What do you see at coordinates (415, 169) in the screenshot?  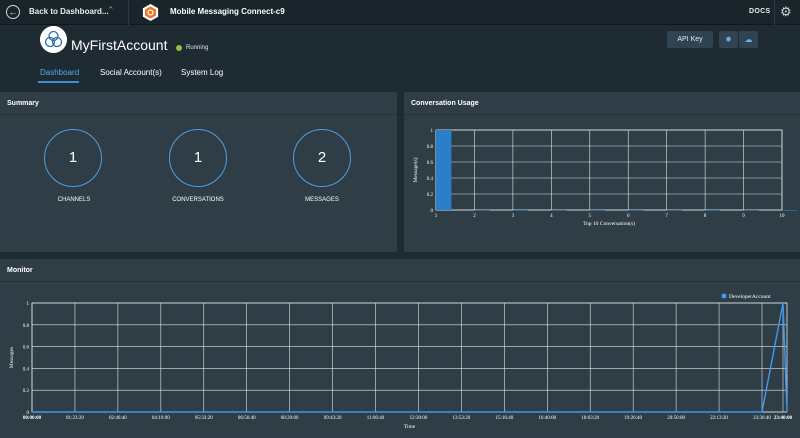 I see `y-axis-label: Message(s)` at bounding box center [415, 169].